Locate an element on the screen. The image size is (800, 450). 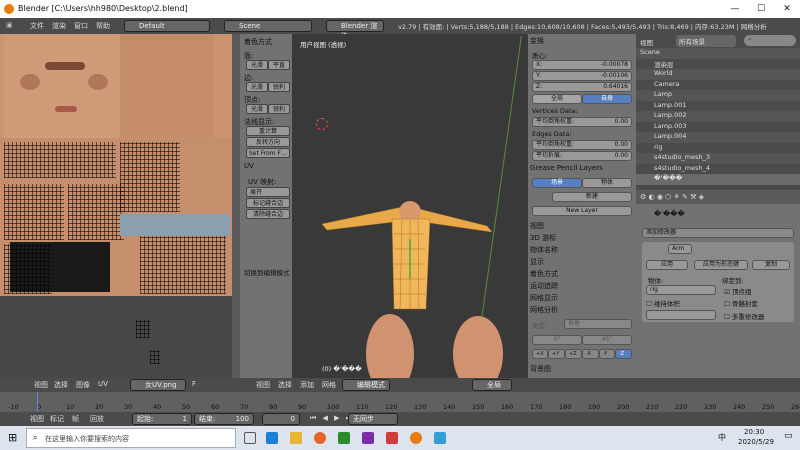
outliner-row-mesh3: s4studio_mesh_3 is located at coordinates (718, 158).